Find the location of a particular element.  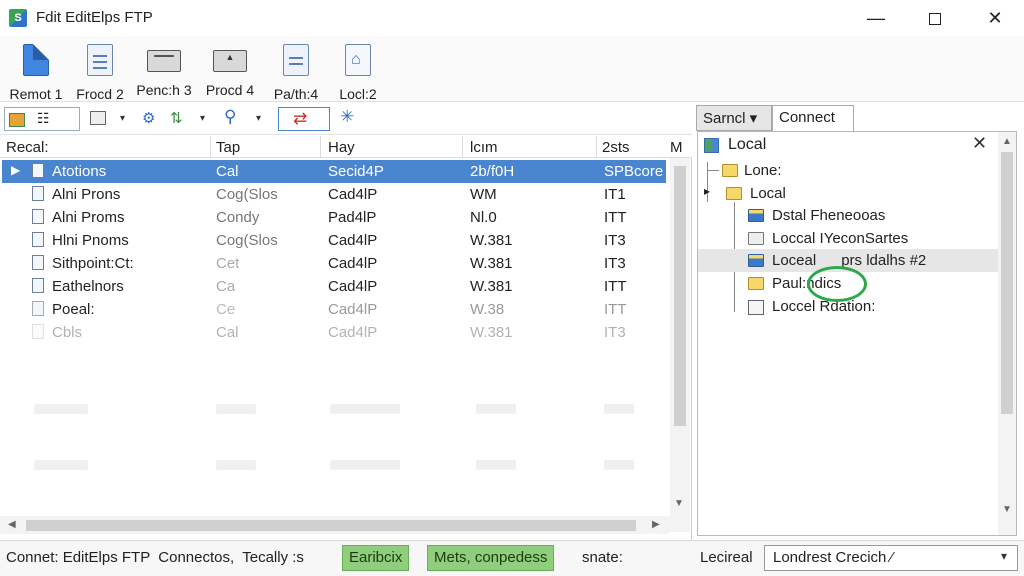

view-toggle: ☷ is located at coordinates (42, 119).